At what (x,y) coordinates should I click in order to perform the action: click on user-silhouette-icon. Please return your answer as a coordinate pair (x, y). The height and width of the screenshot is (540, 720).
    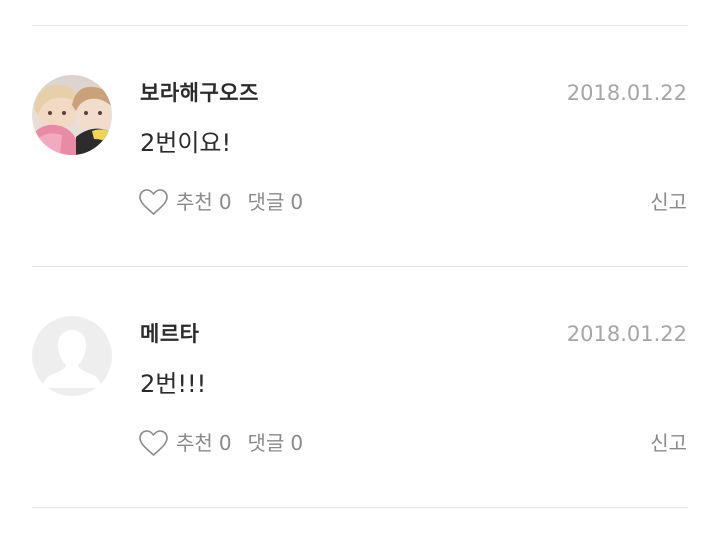
    Looking at the image, I should click on (72, 356).